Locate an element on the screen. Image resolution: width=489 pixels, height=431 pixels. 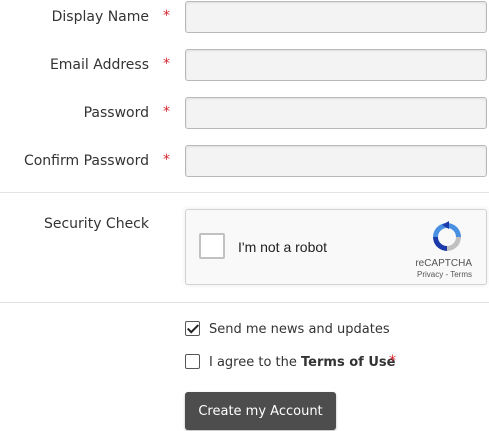
recaptcha-brand: reCAPTCHA is located at coordinates (443, 263).